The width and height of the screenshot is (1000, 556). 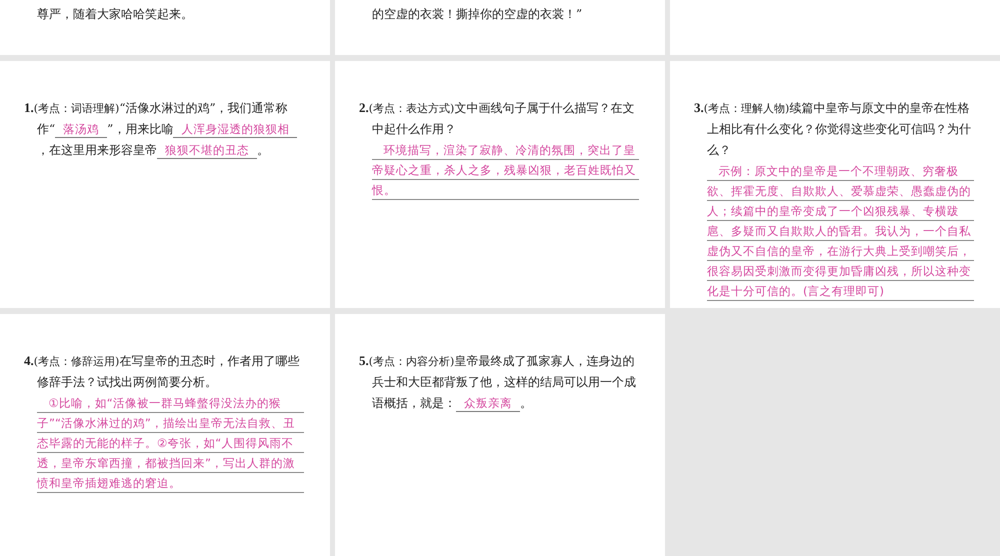 What do you see at coordinates (164, 129) in the screenshot?
I see `question-text: 1.(考点：词语理解)“活像水淋过的鸡”，我们通常称作“ 落汤鸡 ”，用来比喻 人浑身湿透的狼狈相 ，在这里用来形容皇帝 狼狈不堪的丑态 。` at bounding box center [164, 129].